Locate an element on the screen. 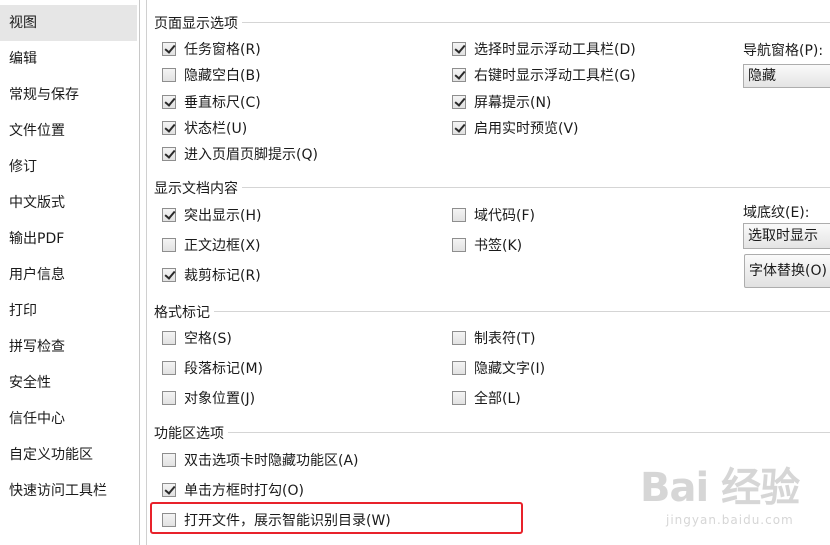 The height and width of the screenshot is (545, 830). option-hide-whitespace: 隐藏空白(B) is located at coordinates (211, 75).